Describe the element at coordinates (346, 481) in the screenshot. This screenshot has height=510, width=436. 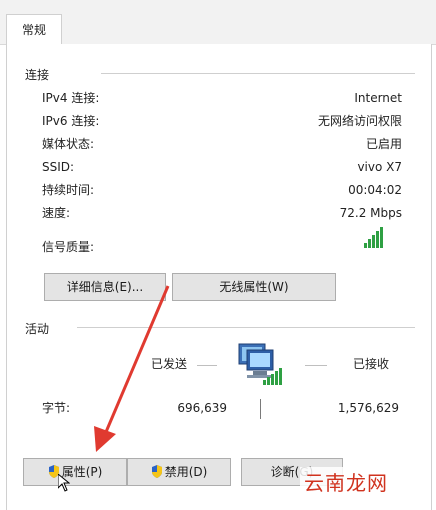
I see `watermark-logo: 云南龙网` at that location.